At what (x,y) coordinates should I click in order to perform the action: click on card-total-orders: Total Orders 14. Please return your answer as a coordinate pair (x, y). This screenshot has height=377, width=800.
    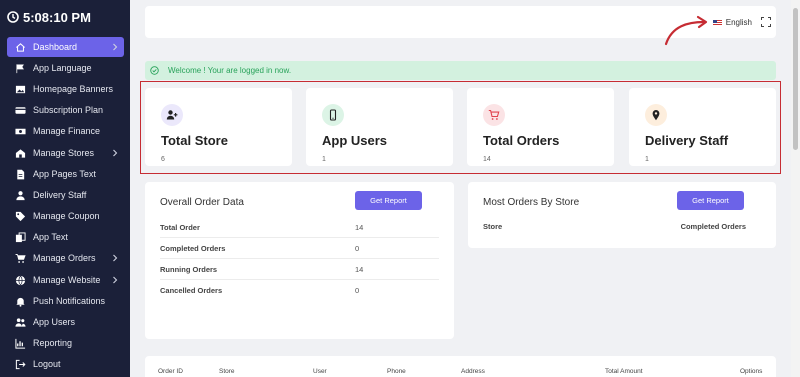
    Looking at the image, I should click on (540, 127).